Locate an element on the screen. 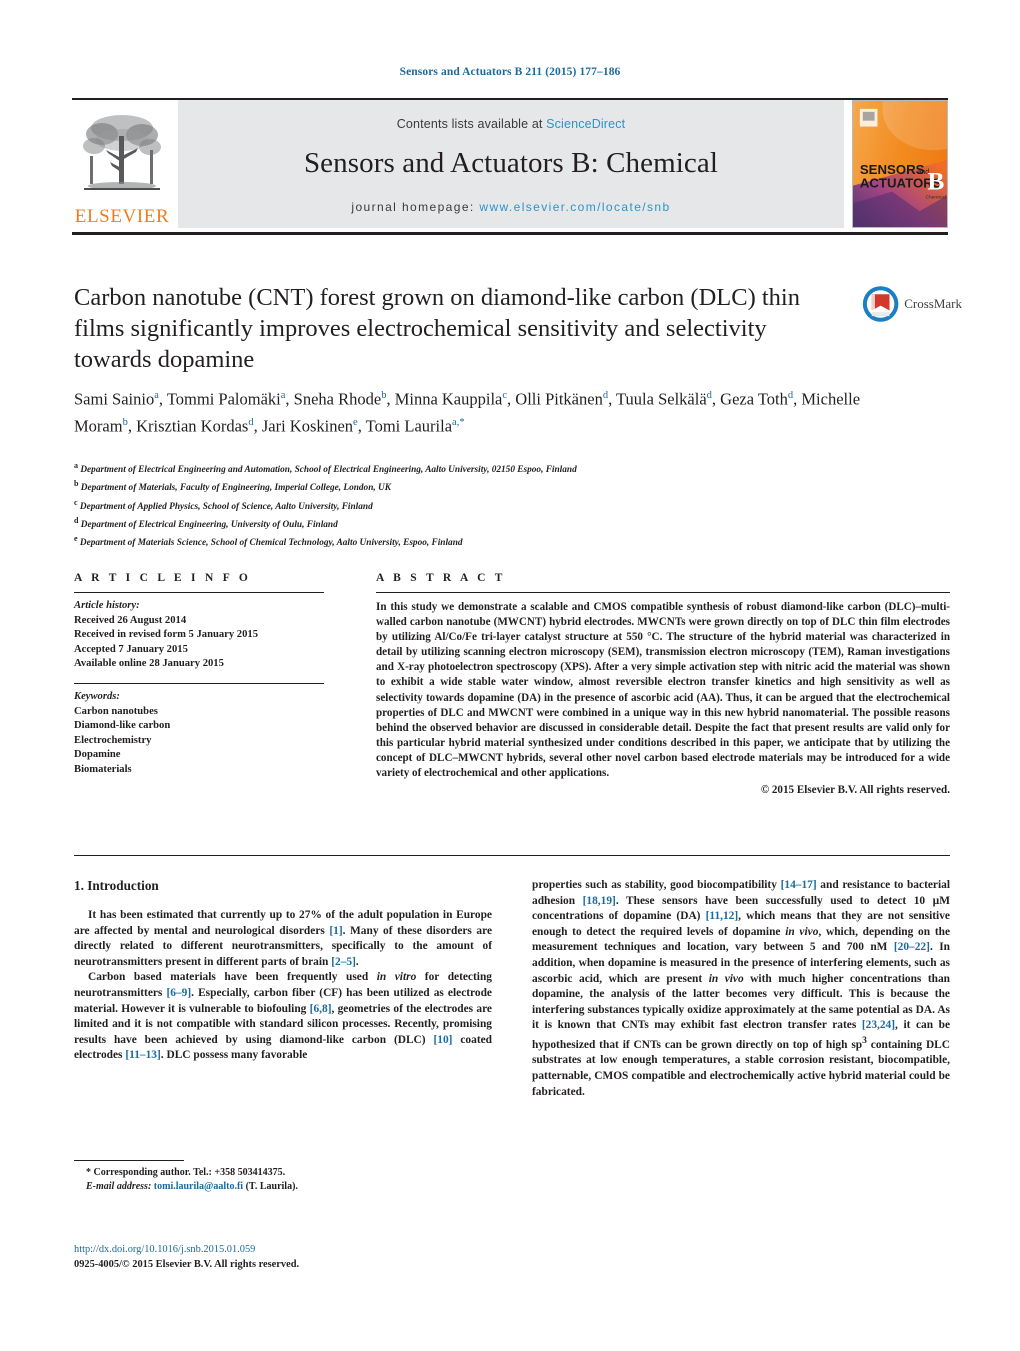 The height and width of the screenshot is (1351, 1020). section-heading-introduction: 1. Introduction is located at coordinates (116, 885).